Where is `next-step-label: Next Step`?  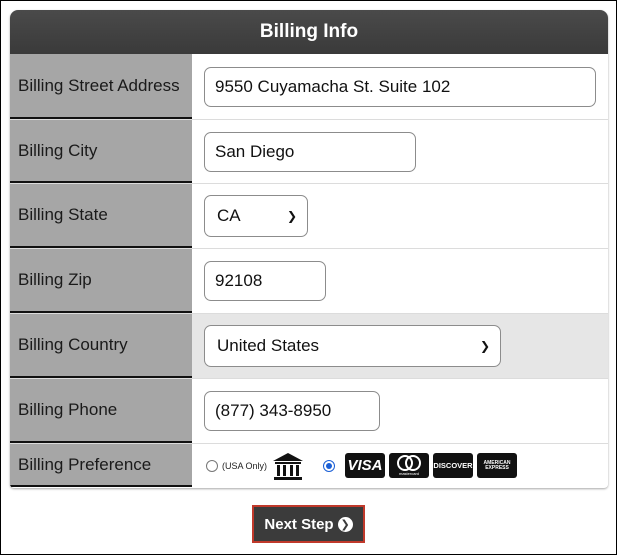
next-step-label: Next Step is located at coordinates (299, 524).